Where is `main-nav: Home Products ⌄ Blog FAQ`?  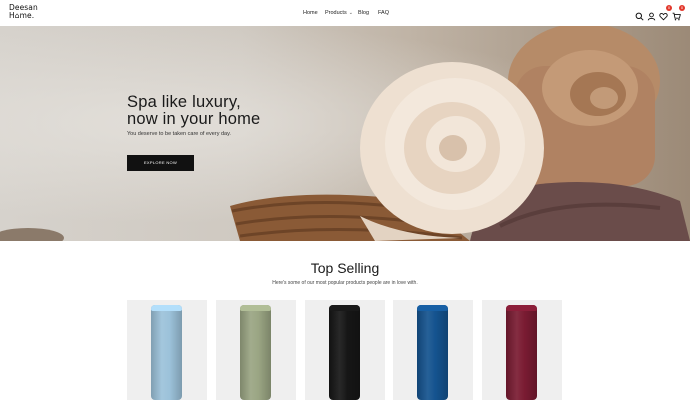
main-nav: Home Products ⌄ Blog FAQ is located at coordinates (345, 13).